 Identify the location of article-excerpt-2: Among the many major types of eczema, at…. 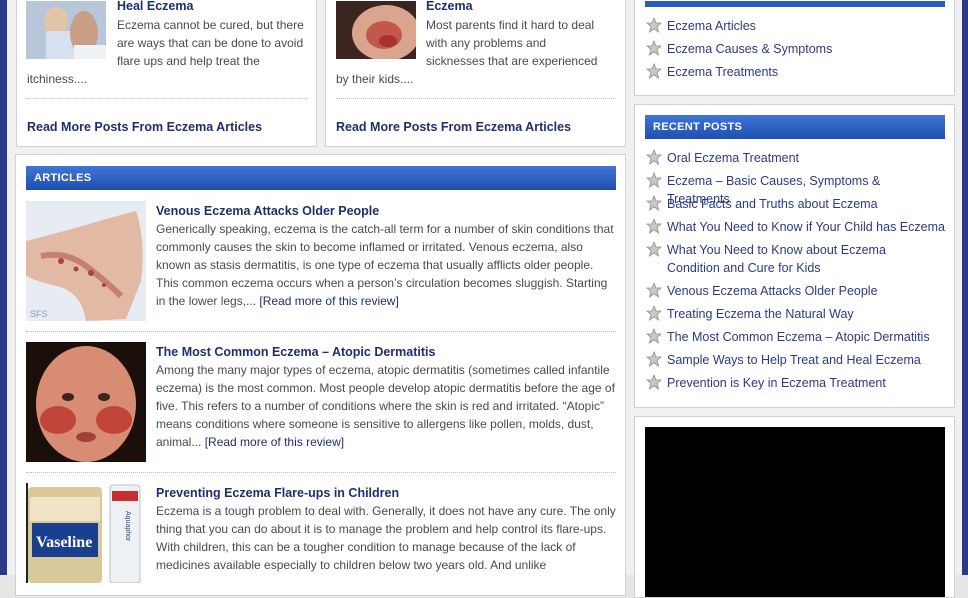
(387, 406).